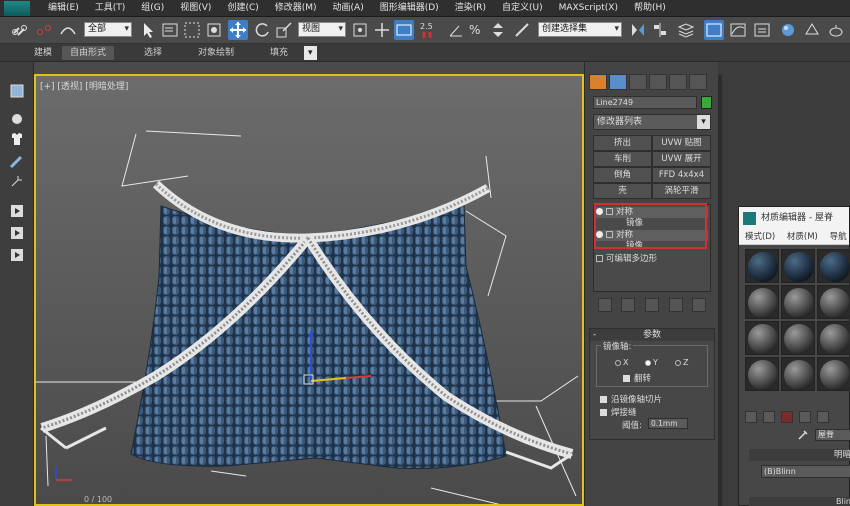 The width and height of the screenshot is (850, 506). What do you see at coordinates (651, 362) in the screenshot?
I see `axis-y-radio: Y` at bounding box center [651, 362].